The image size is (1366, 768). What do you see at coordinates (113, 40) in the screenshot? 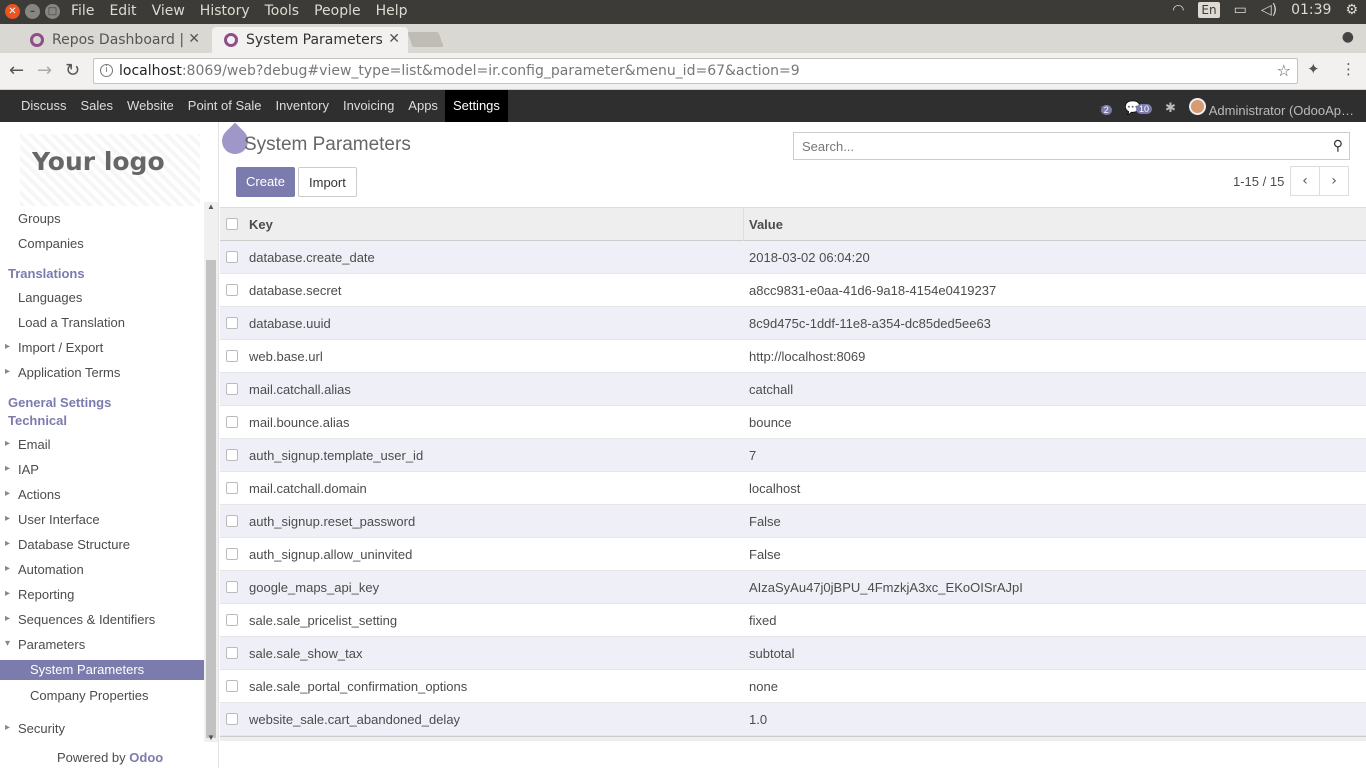
I see `tab-repos-dashboard: Repos Dashboard | ✕` at bounding box center [113, 40].